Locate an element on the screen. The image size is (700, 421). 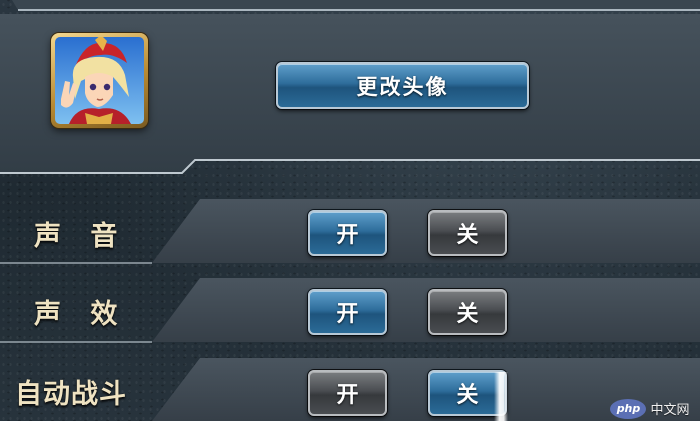
sound-effects-label: 声 效 is located at coordinates (81, 314).